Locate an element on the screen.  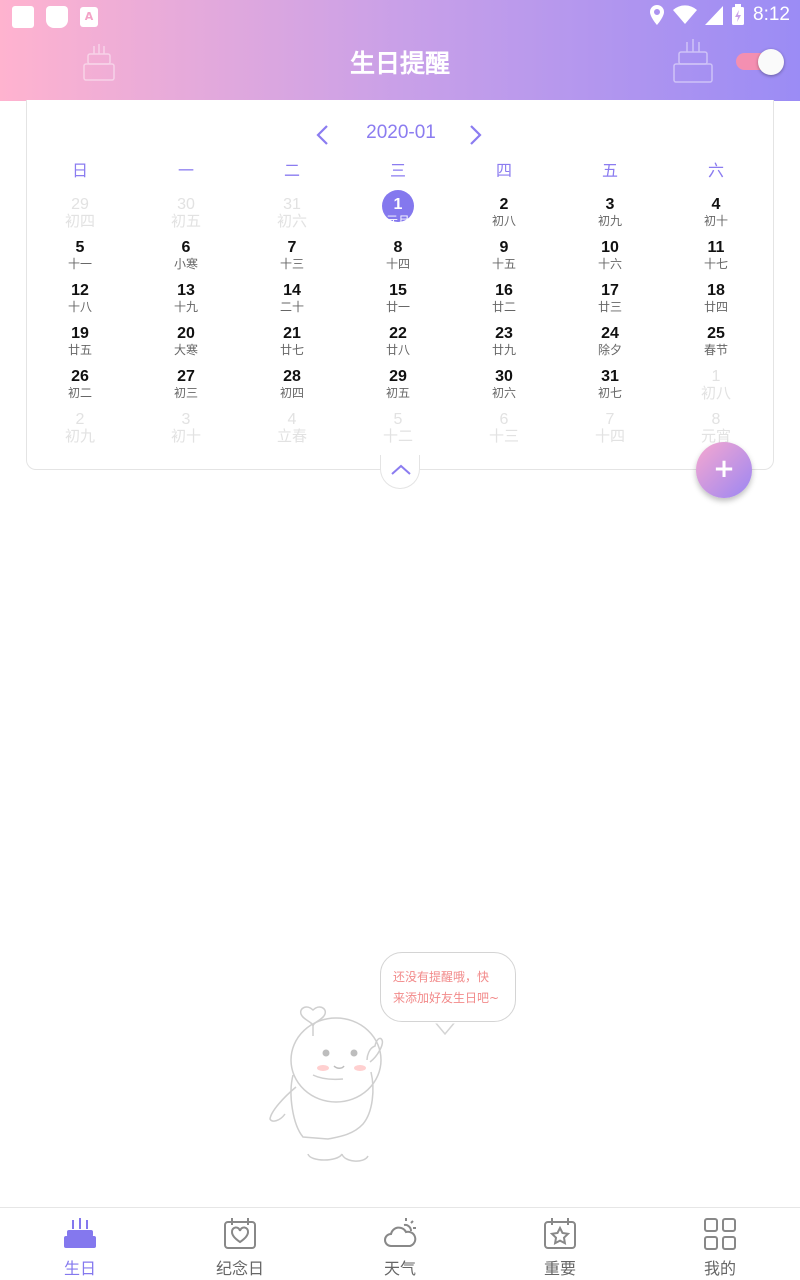
tab-label: 纪念日 is located at coordinates (239, 1268).